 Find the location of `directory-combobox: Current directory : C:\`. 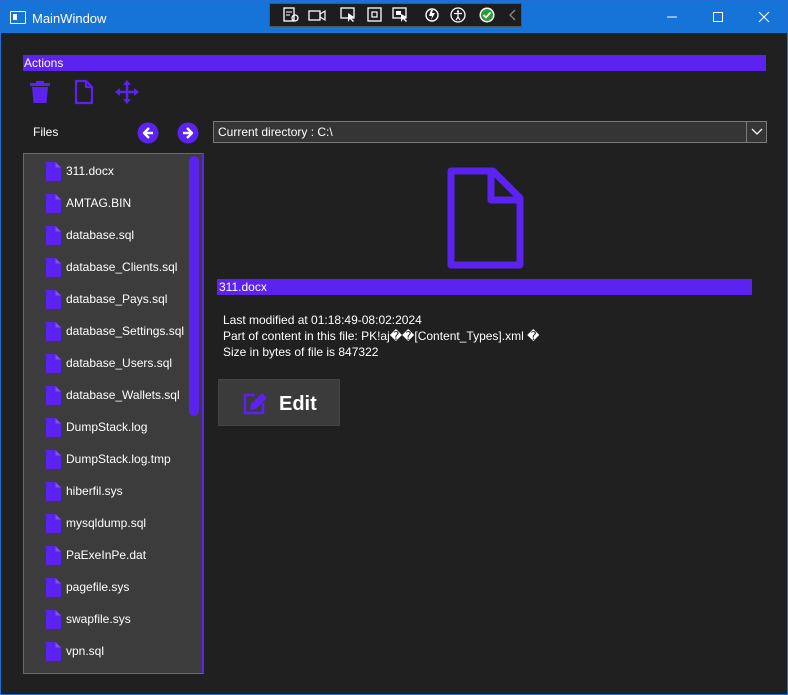

directory-combobox: Current directory : C:\ is located at coordinates (490, 132).